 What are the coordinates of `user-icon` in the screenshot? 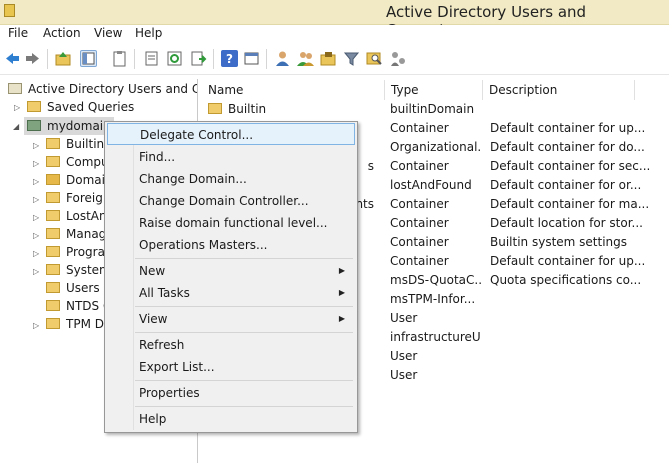 It's located at (282, 58).